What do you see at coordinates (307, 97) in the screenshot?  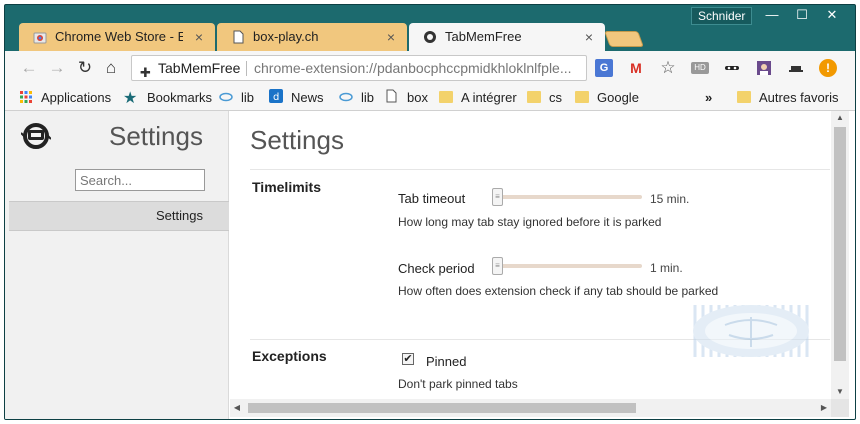 I see `bookmark-label: News` at bounding box center [307, 97].